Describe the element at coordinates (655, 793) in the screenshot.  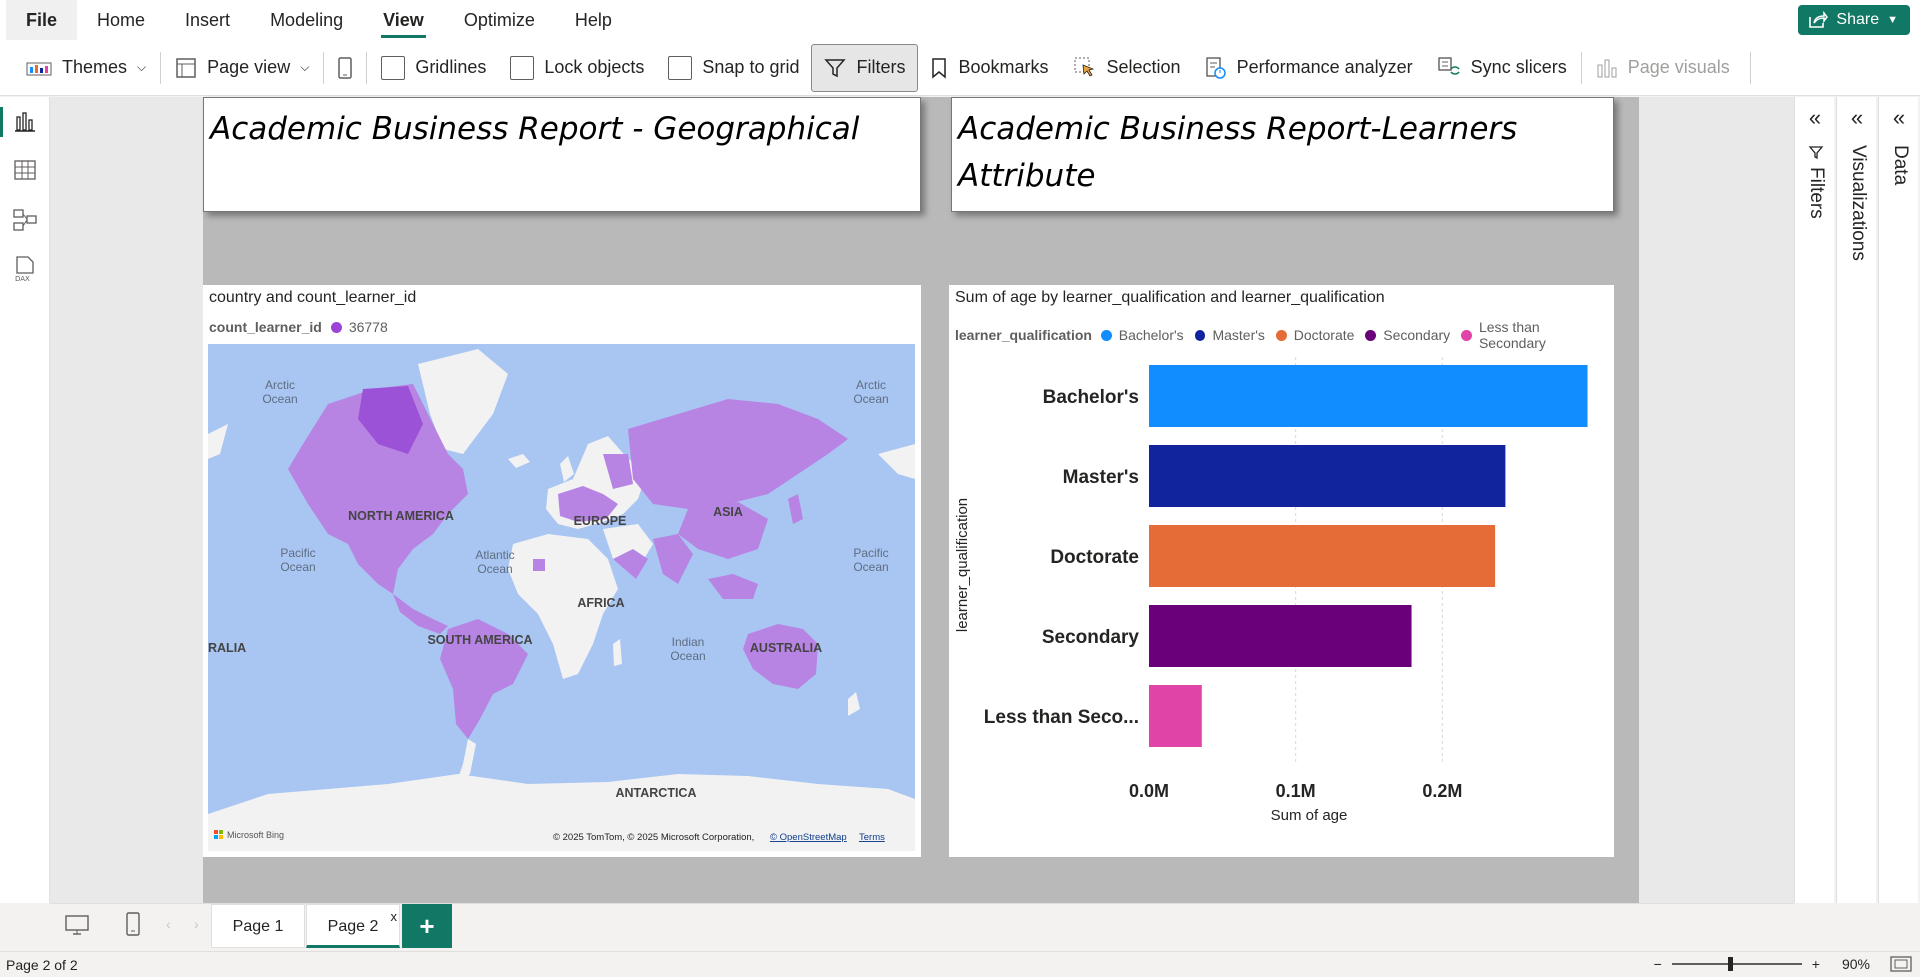
I see `antarctica-label: ANTARCTICA` at that location.